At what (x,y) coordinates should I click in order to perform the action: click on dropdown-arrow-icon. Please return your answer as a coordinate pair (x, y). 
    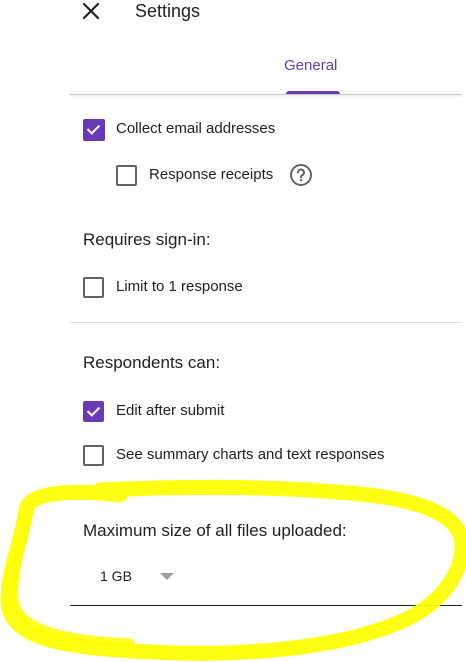
    Looking at the image, I should click on (167, 576).